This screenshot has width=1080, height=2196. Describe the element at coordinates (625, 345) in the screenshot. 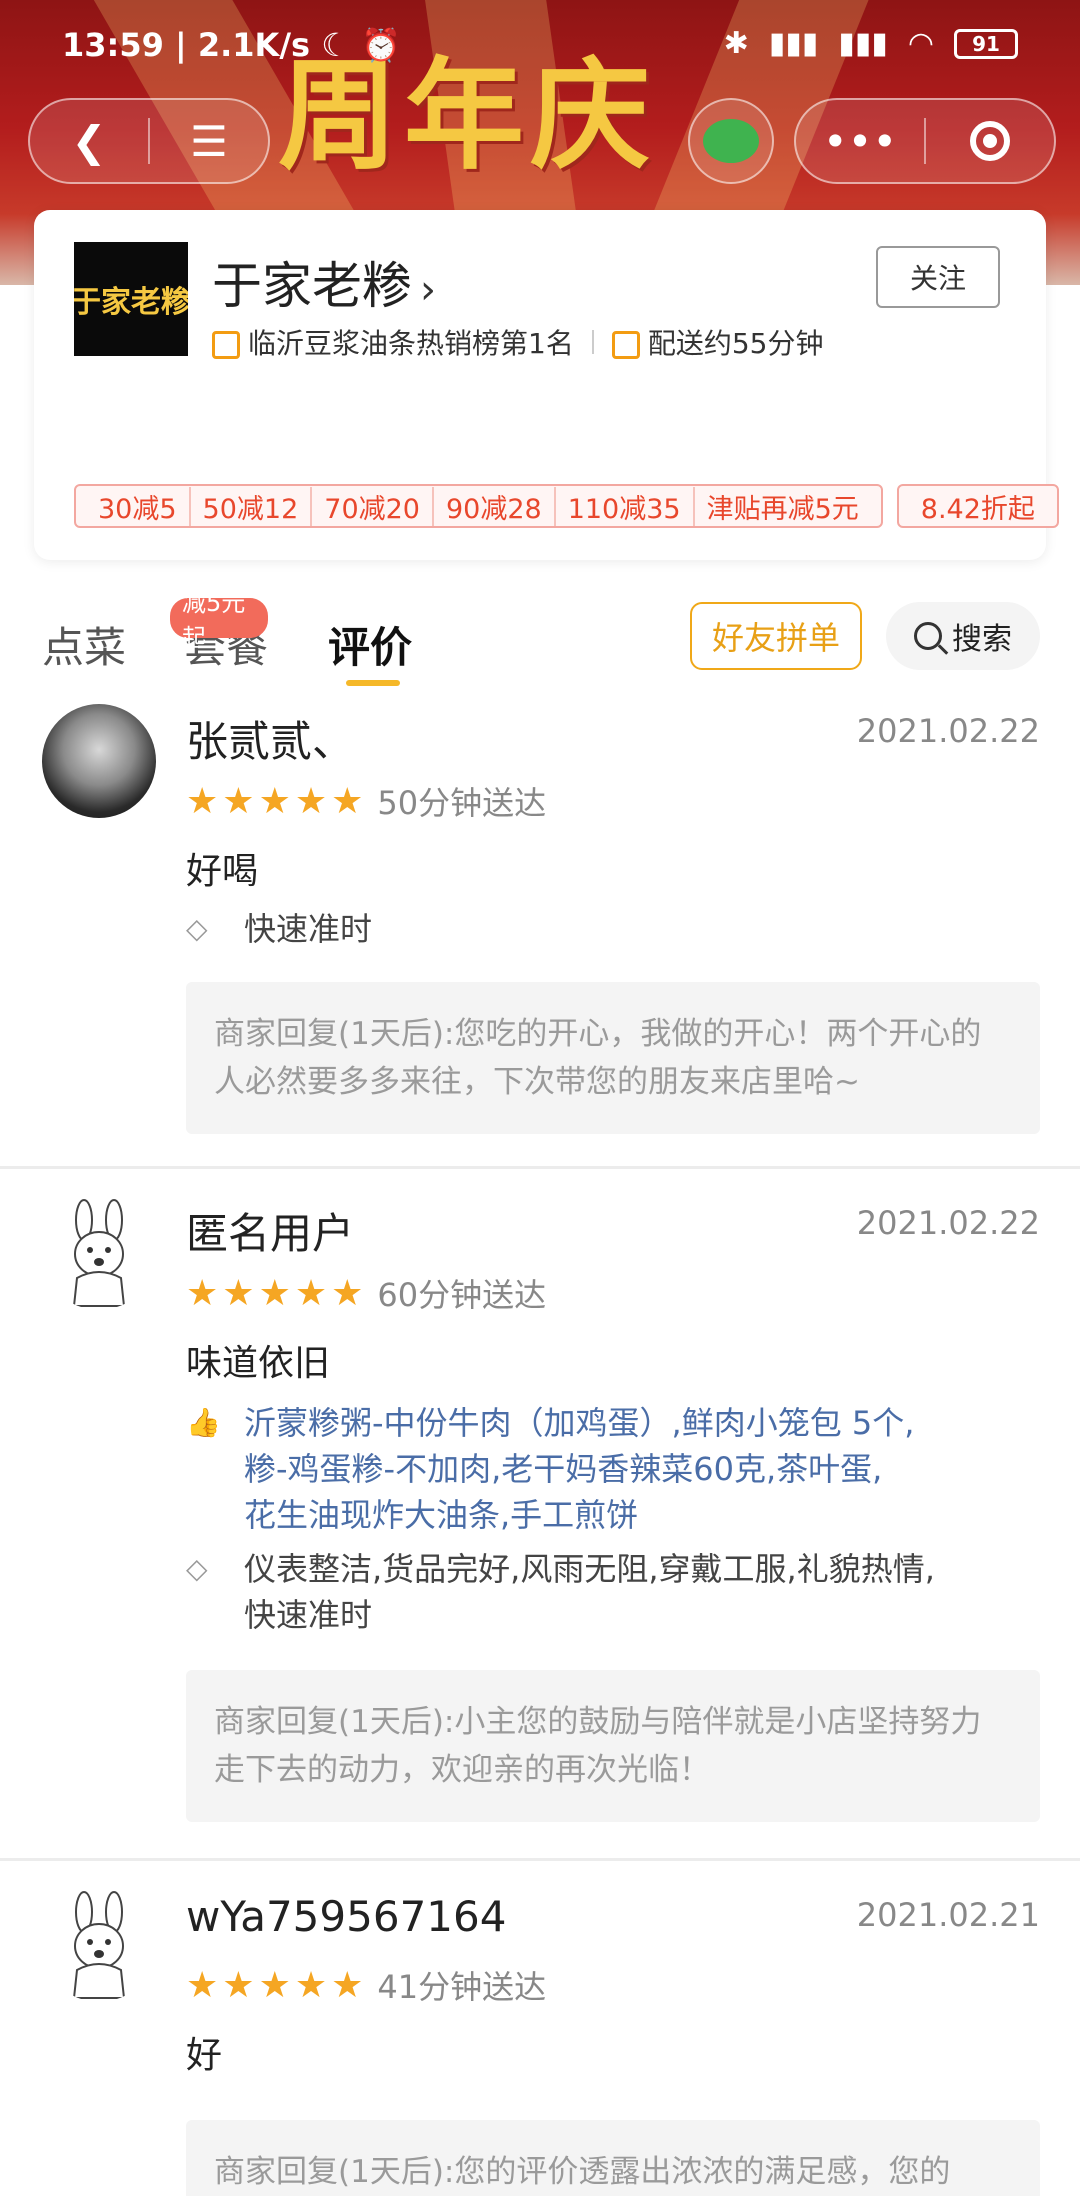

I see `clock-icon` at that location.